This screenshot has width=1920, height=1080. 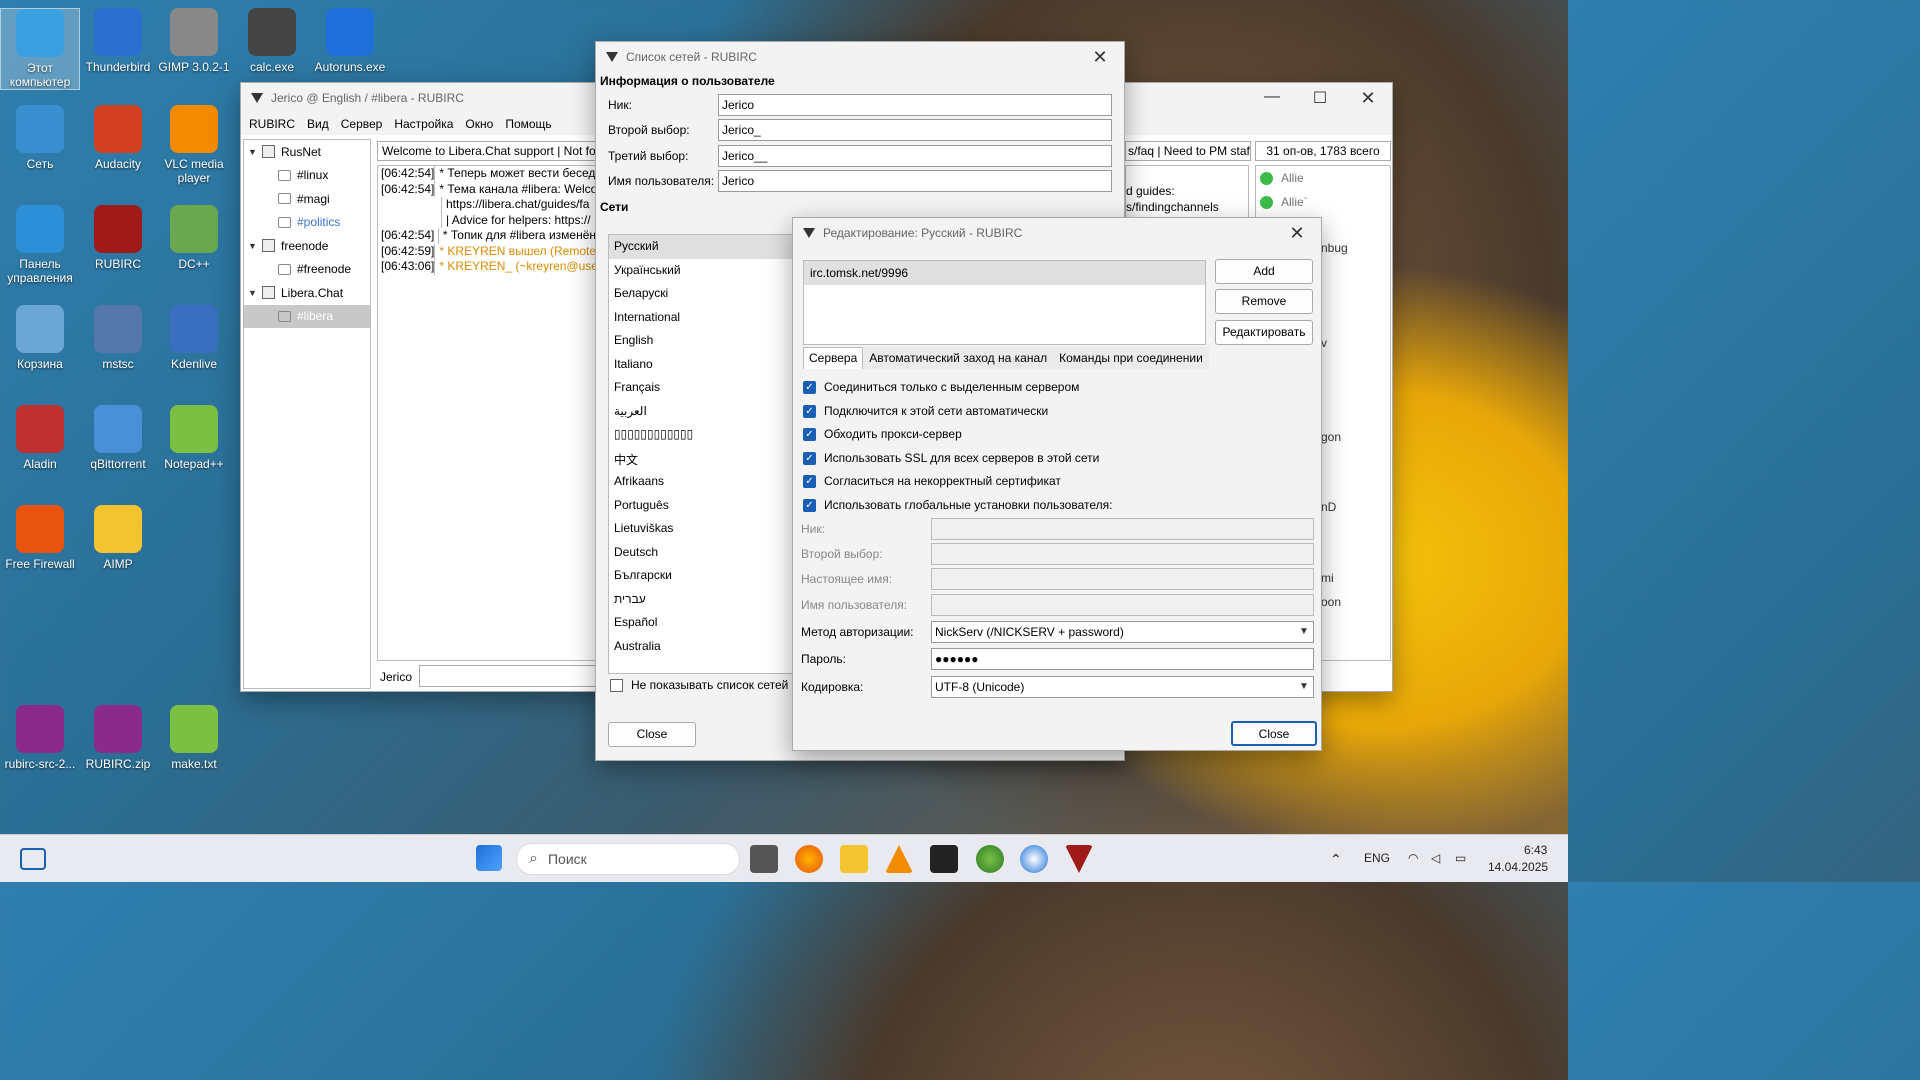 I want to click on desktop-icon: Aladin, so click(x=40, y=438).